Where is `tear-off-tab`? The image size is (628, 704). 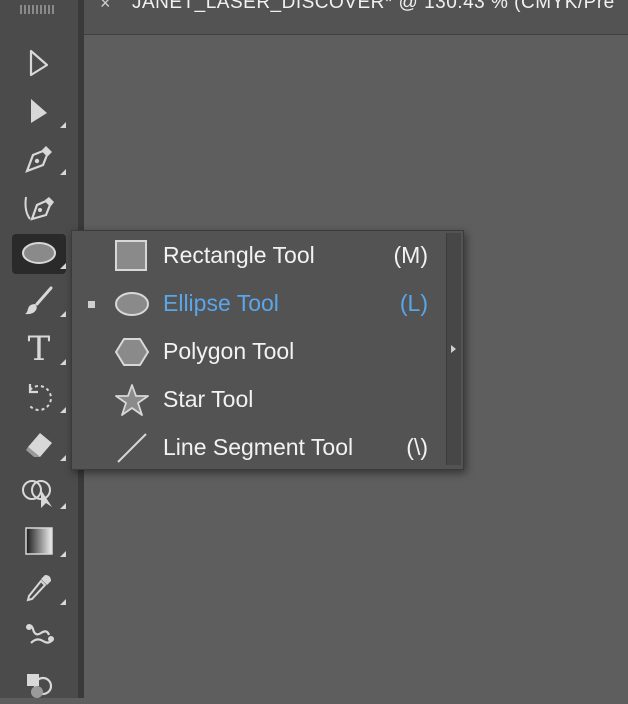 tear-off-tab is located at coordinates (453, 349).